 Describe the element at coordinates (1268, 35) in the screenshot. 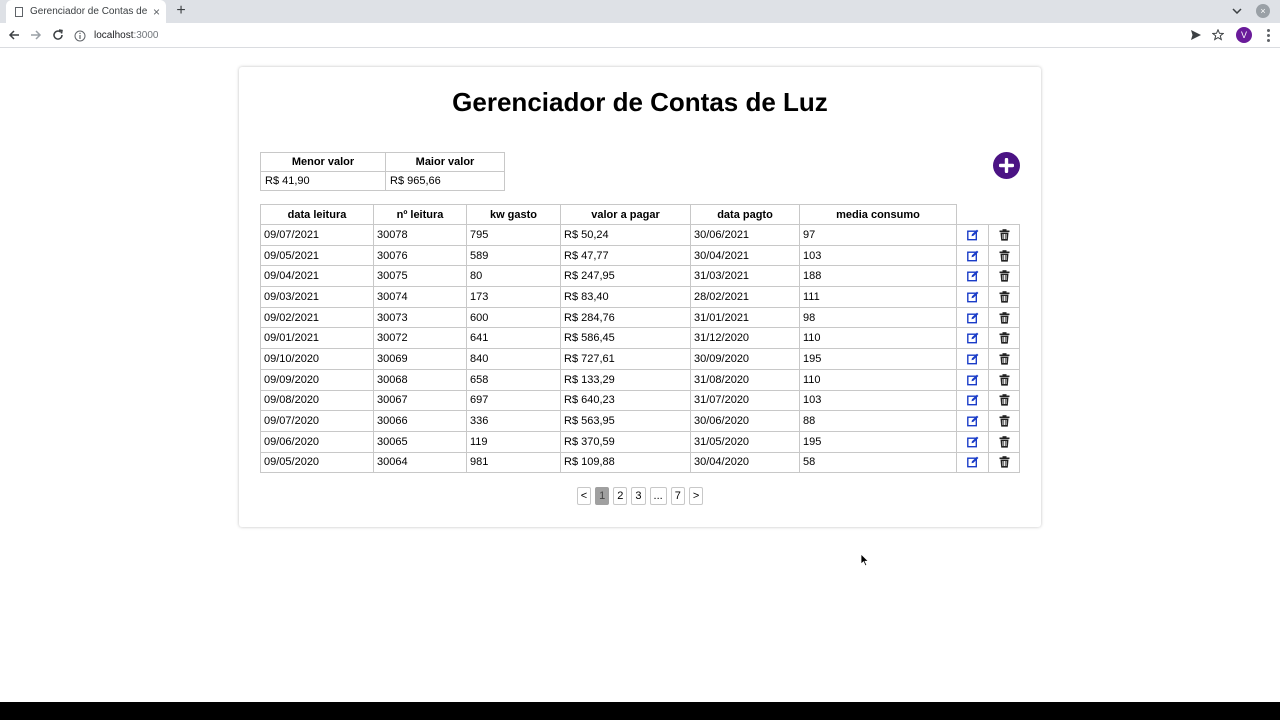

I see `browser-menu-icon` at that location.